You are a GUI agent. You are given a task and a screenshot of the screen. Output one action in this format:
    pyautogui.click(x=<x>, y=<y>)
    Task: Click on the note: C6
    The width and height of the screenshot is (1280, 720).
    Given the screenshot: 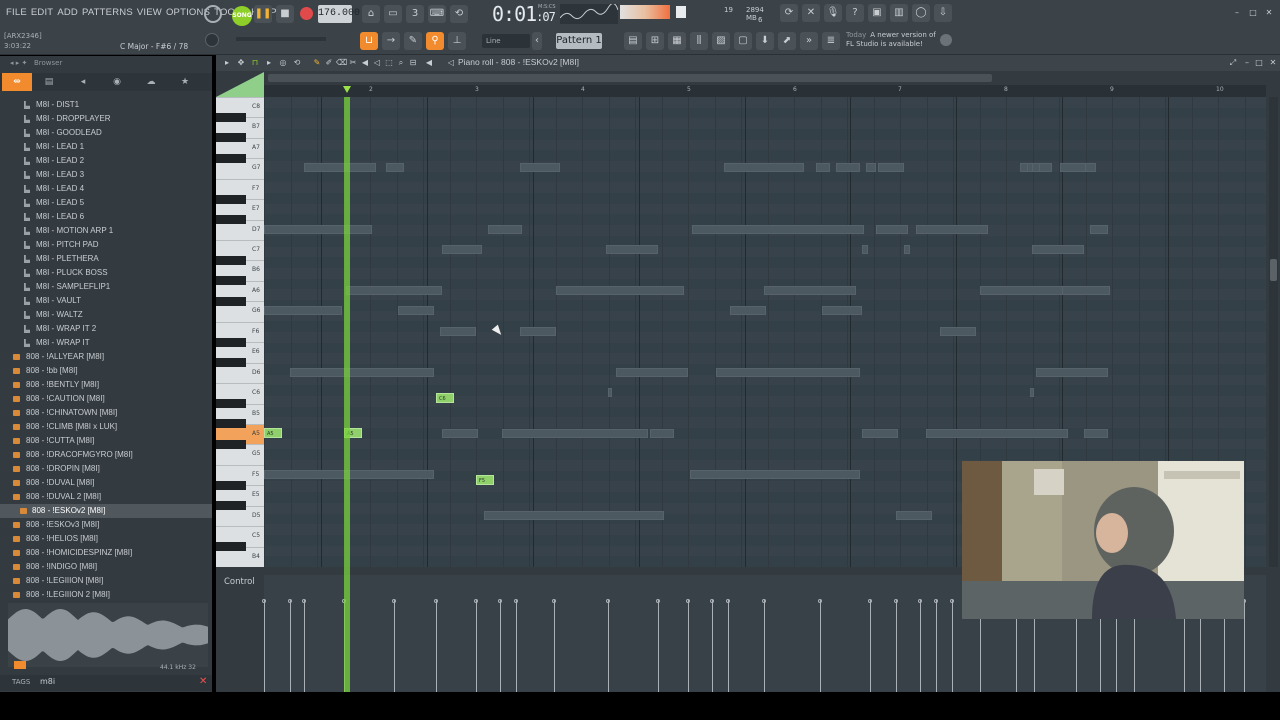 What is the action you would take?
    pyautogui.click(x=445, y=398)
    